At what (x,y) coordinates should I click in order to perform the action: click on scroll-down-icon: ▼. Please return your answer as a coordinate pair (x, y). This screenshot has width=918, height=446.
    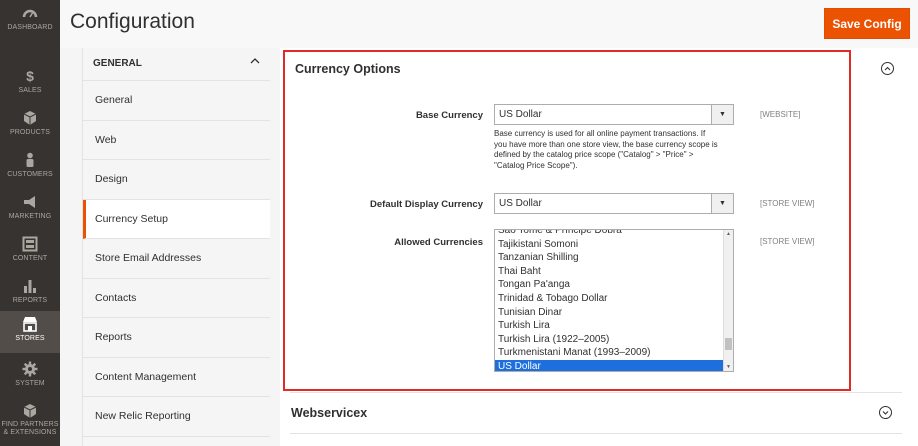
    Looking at the image, I should click on (728, 367).